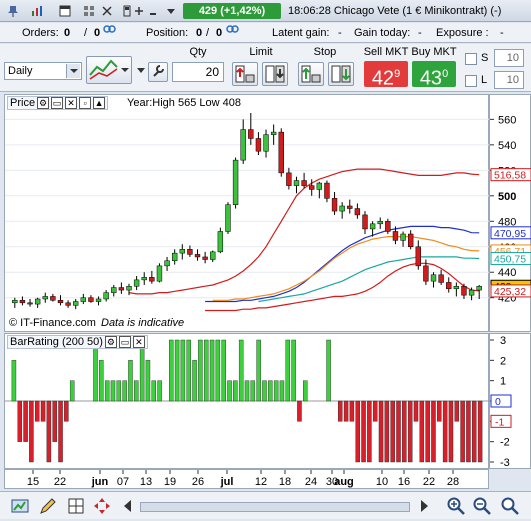  Describe the element at coordinates (509, 58) in the screenshot. I see `s-input: 10` at that location.